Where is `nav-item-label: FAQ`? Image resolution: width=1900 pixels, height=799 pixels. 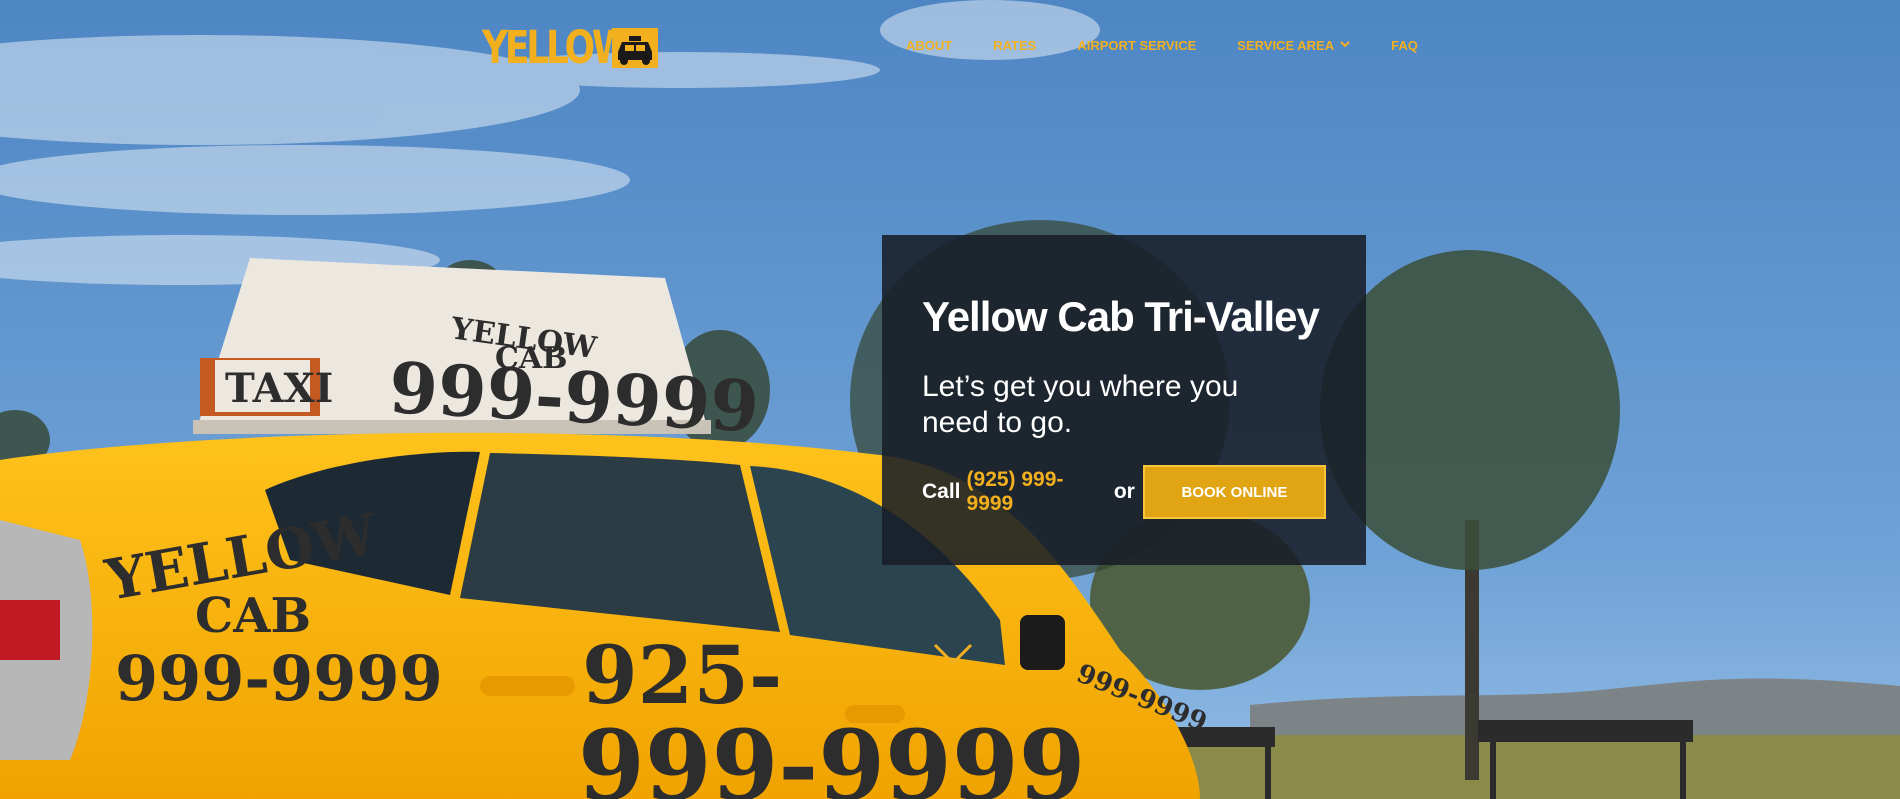
nav-item-label: FAQ is located at coordinates (1404, 45).